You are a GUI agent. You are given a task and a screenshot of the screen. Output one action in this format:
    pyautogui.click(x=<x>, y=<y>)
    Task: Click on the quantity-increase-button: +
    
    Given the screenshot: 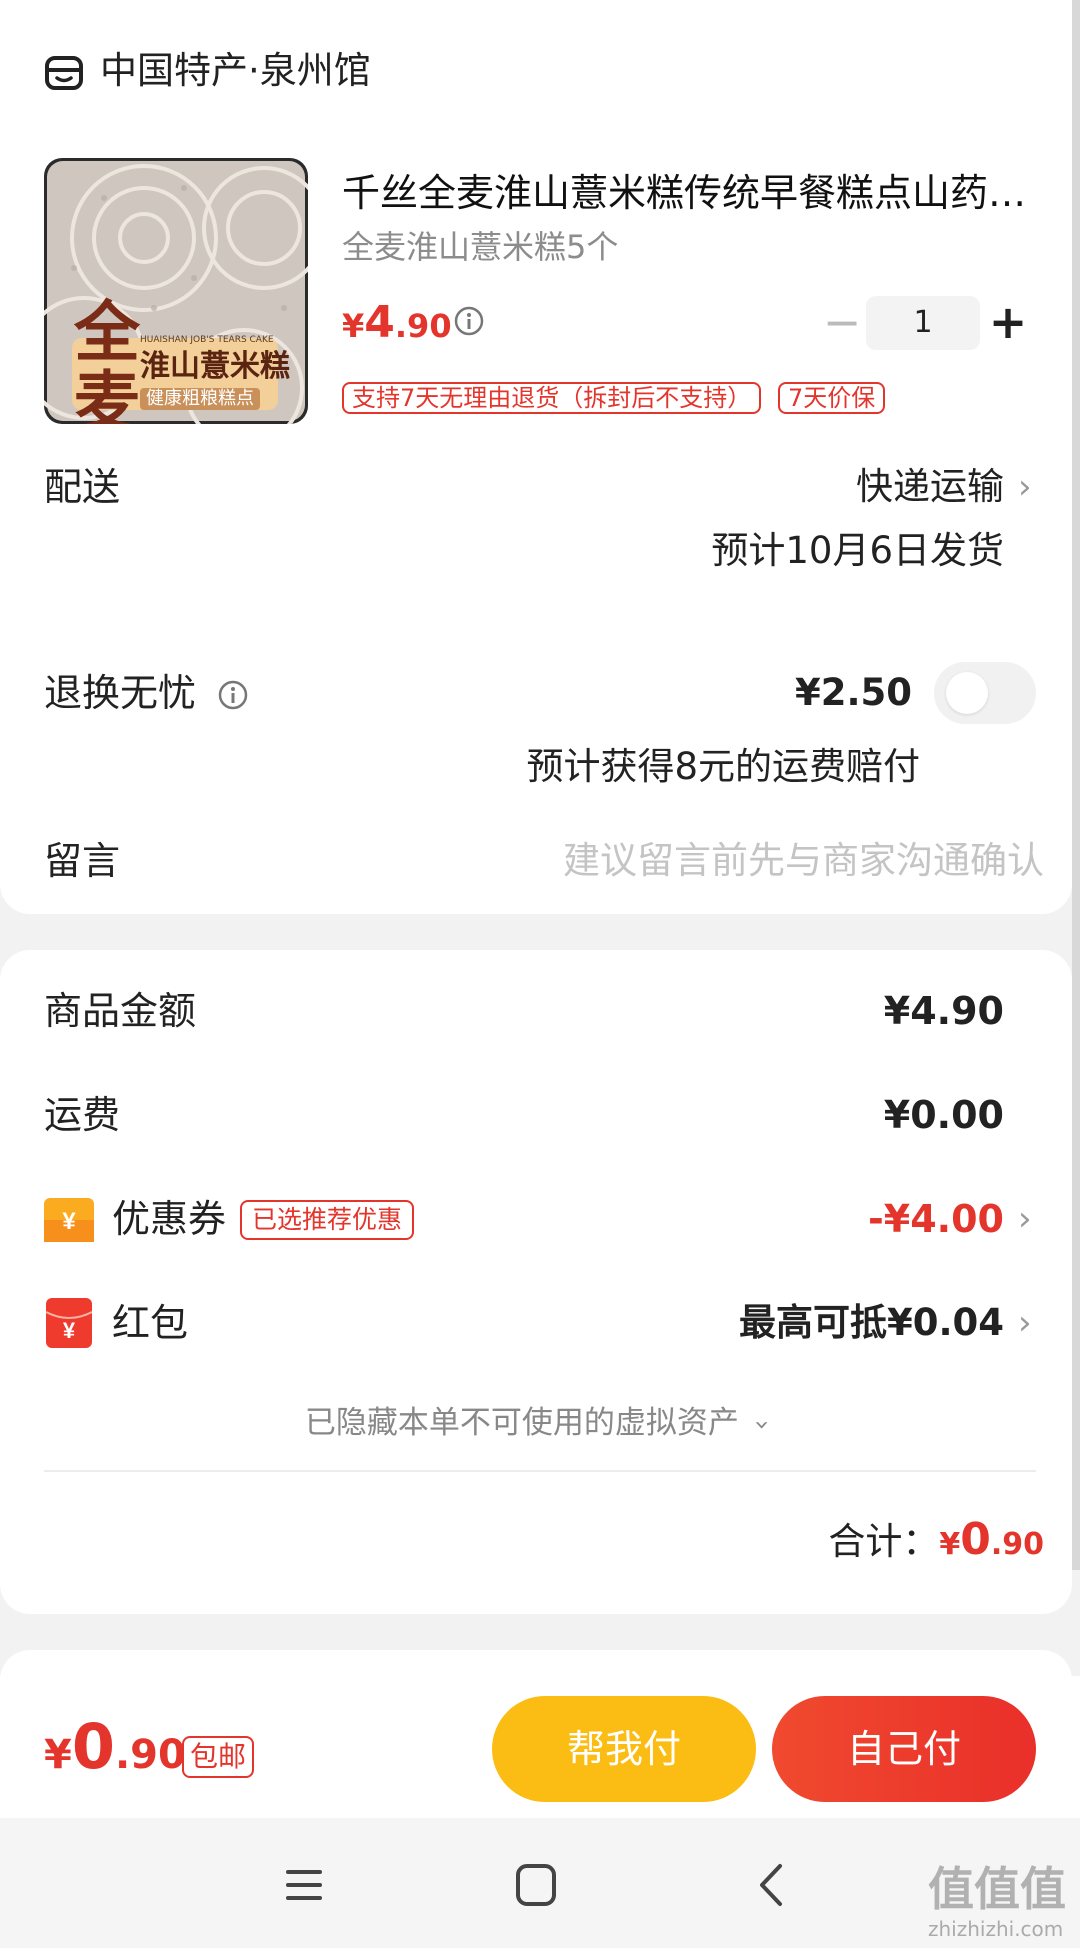 What is the action you would take?
    pyautogui.click(x=1008, y=322)
    